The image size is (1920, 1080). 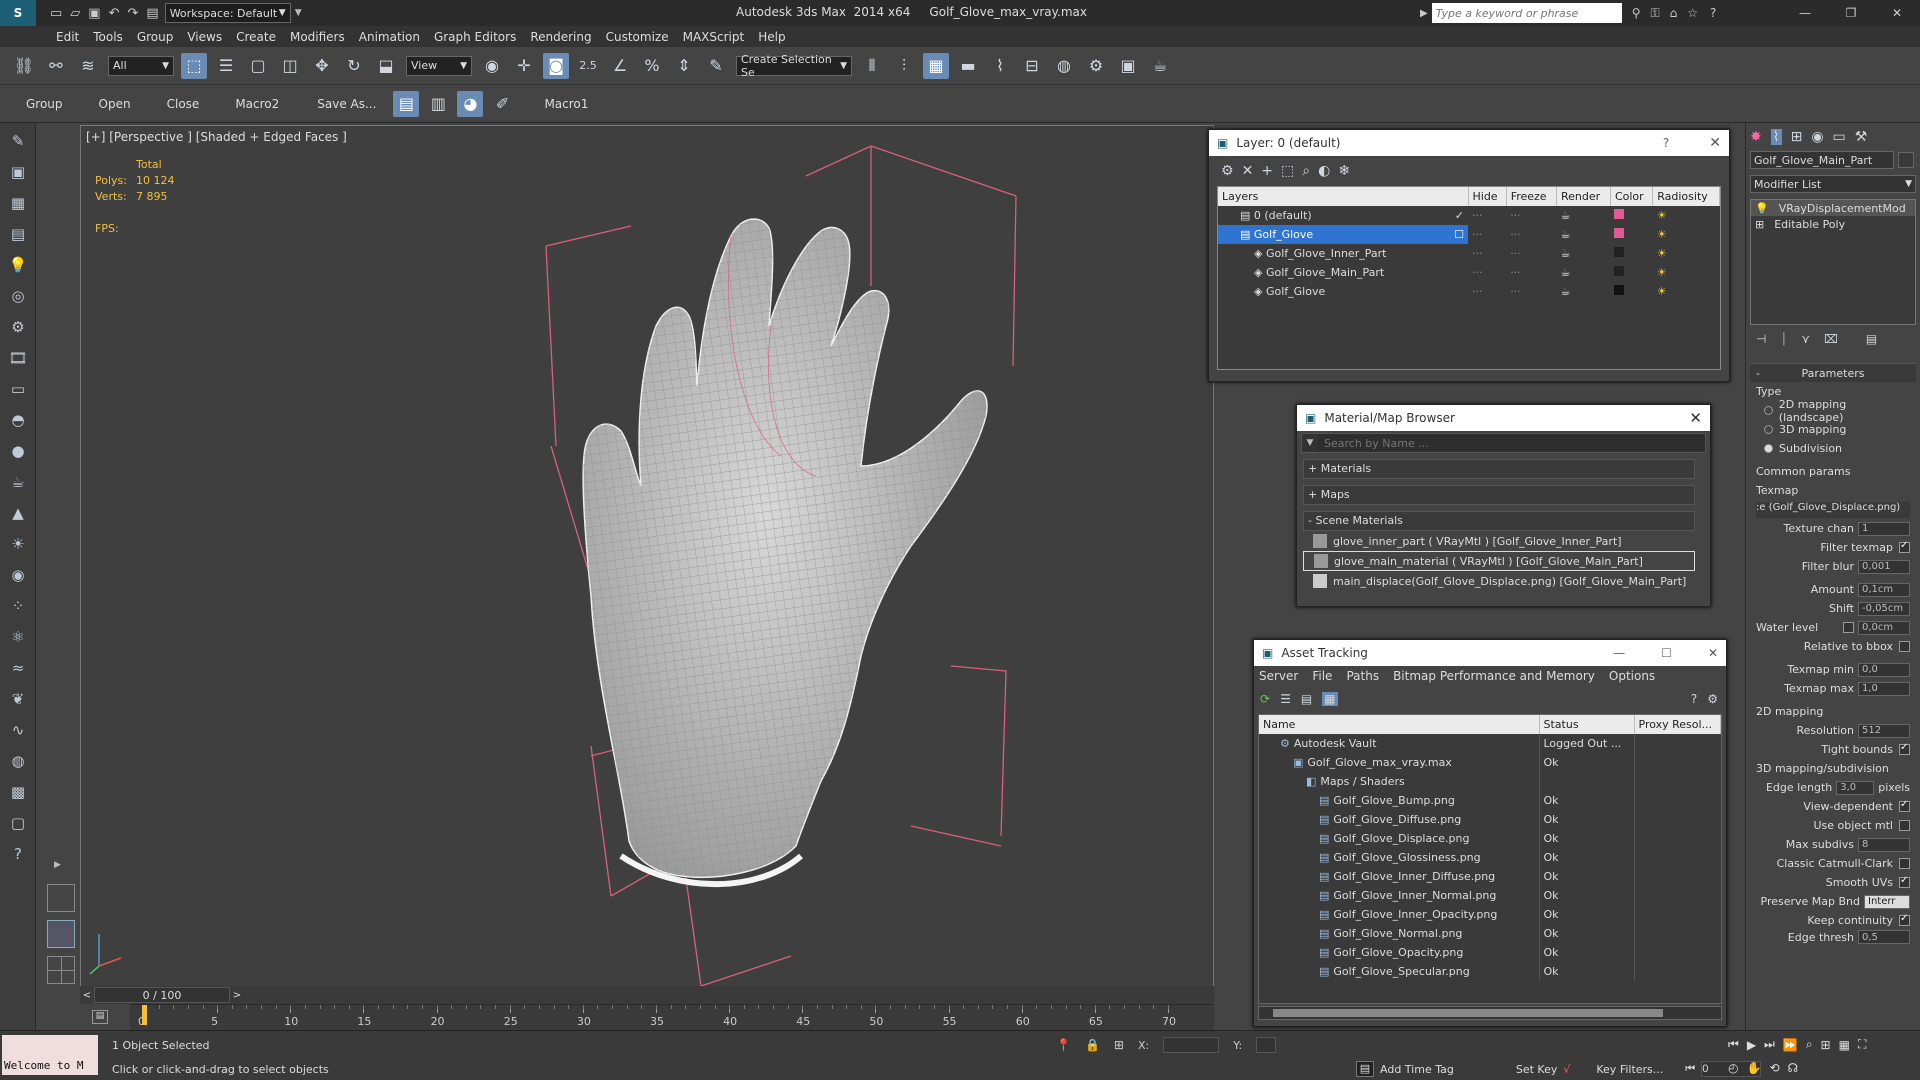 What do you see at coordinates (1904, 646) in the screenshot?
I see `relative-bbox-checkbox` at bounding box center [1904, 646].